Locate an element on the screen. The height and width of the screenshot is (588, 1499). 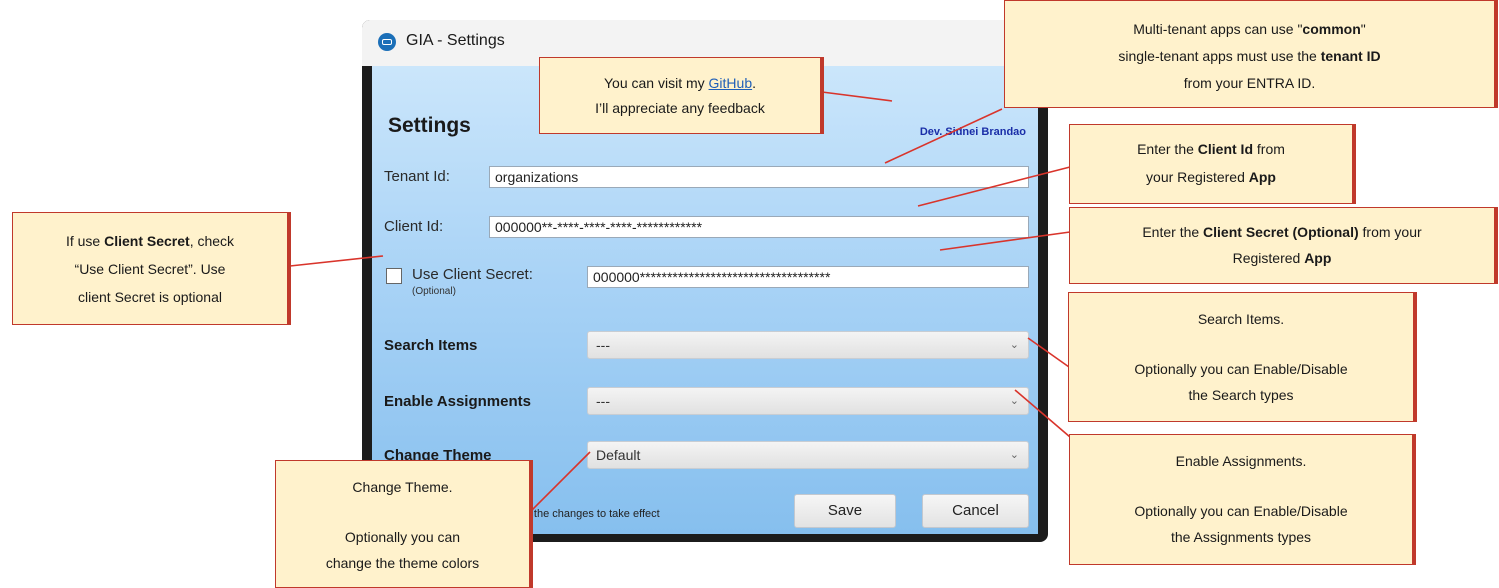
client-id-callout-bold: Client Id is located at coordinates (1225, 149).